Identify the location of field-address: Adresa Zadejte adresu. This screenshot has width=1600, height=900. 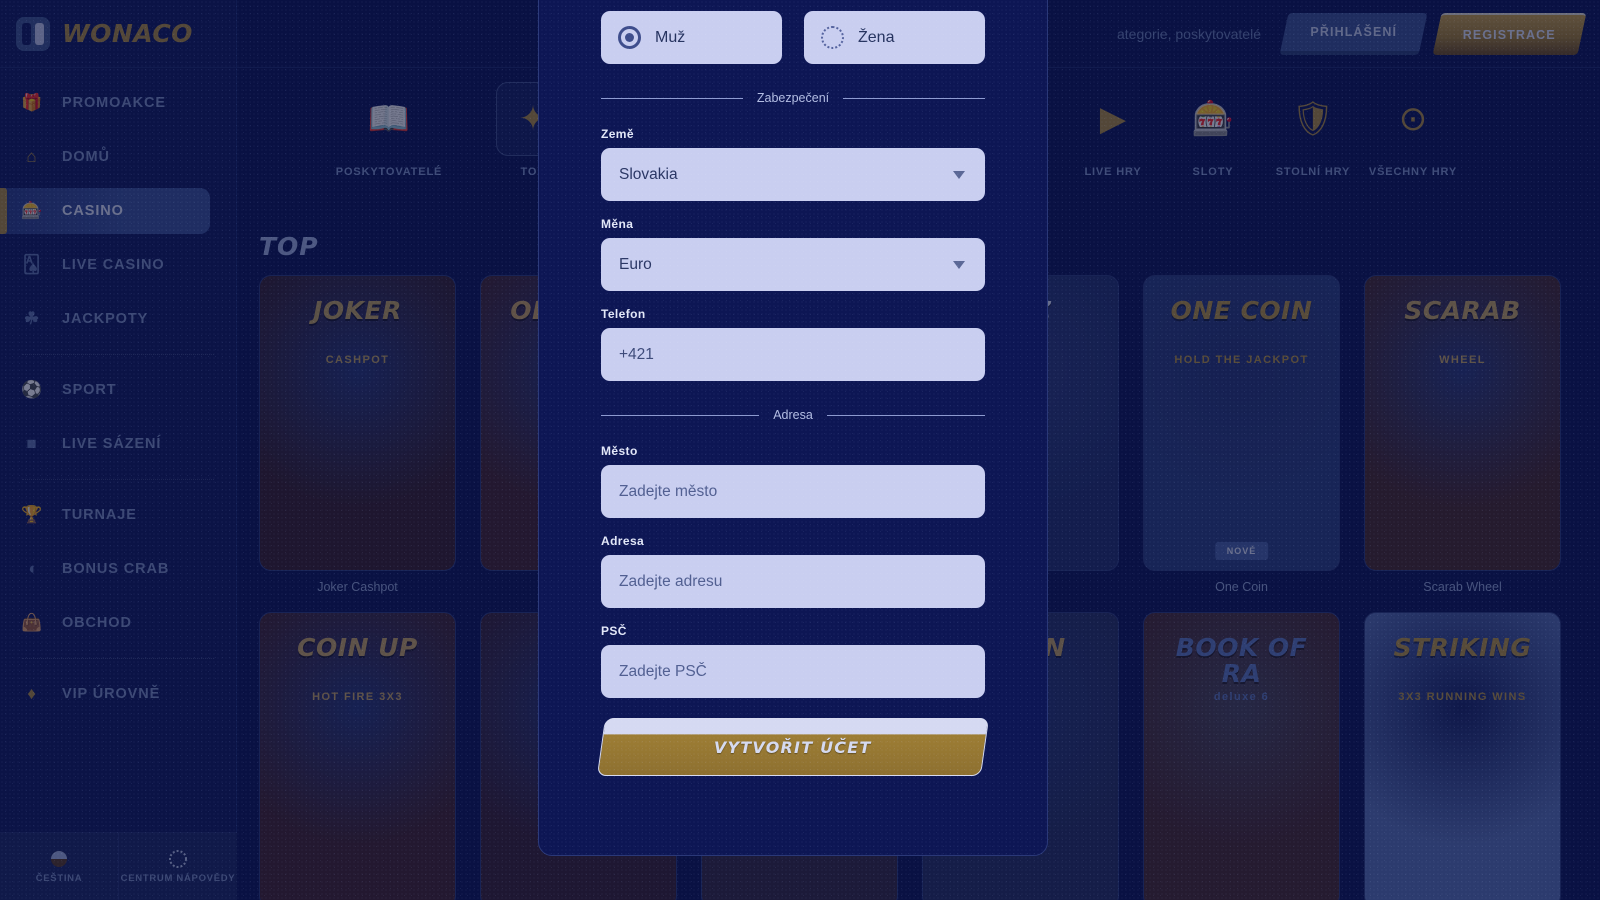
(793, 571).